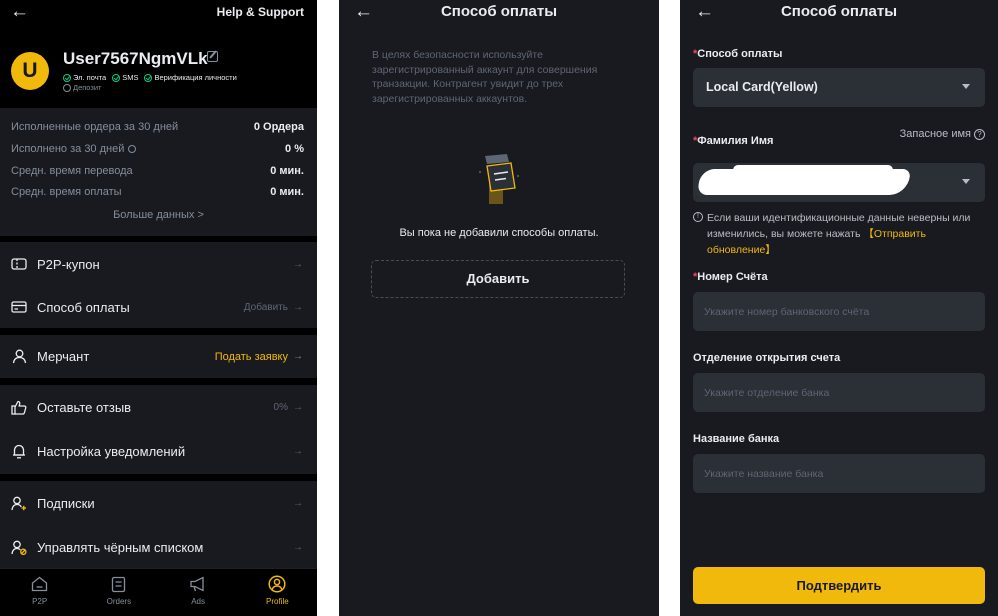 This screenshot has height=616, width=998. Describe the element at coordinates (198, 584) in the screenshot. I see `megaphone-icon` at that location.